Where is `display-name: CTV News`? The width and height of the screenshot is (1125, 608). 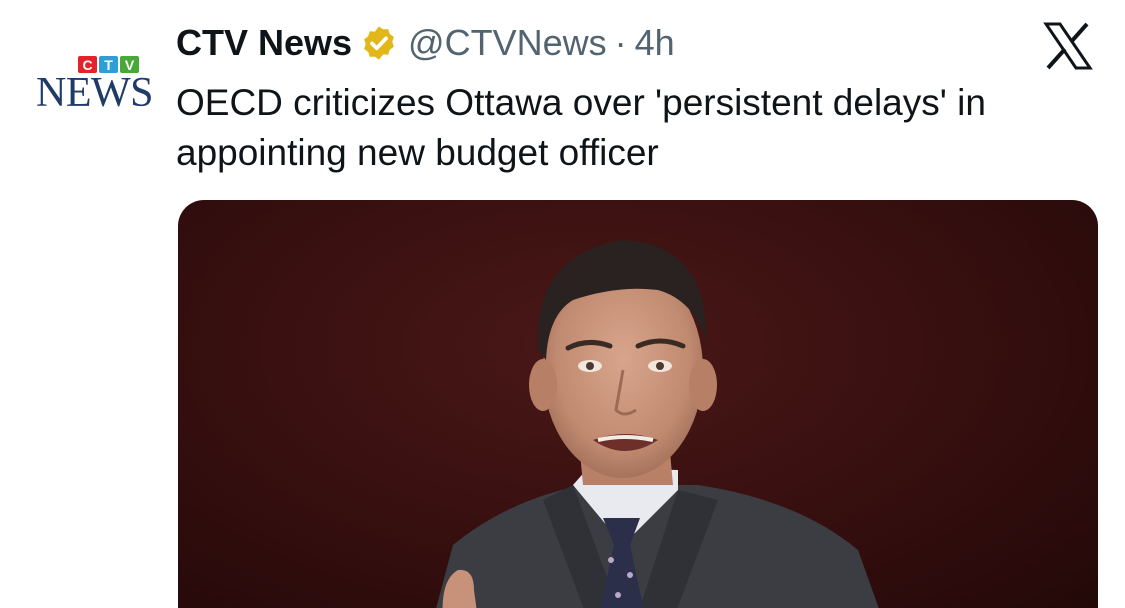
display-name: CTV News is located at coordinates (264, 43).